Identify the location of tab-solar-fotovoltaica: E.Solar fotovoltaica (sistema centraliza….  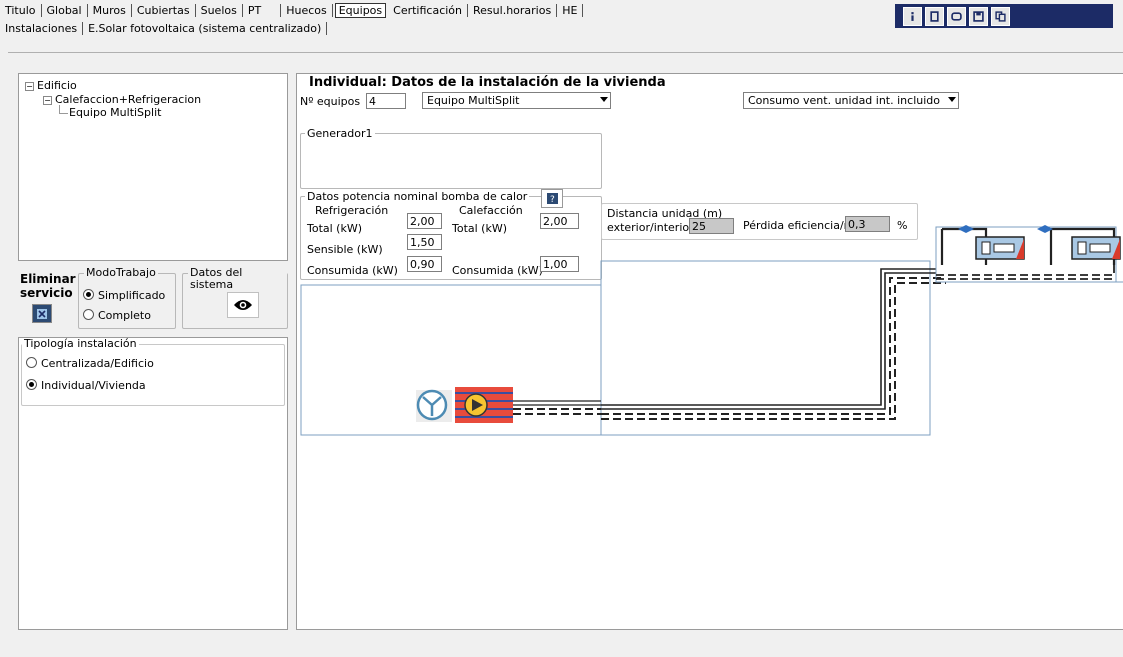
(205, 28).